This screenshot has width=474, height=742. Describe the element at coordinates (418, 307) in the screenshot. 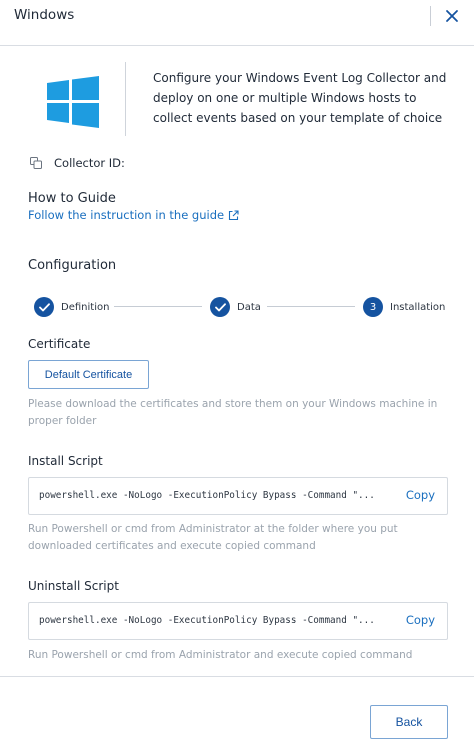

I see `step-label: Installation` at that location.